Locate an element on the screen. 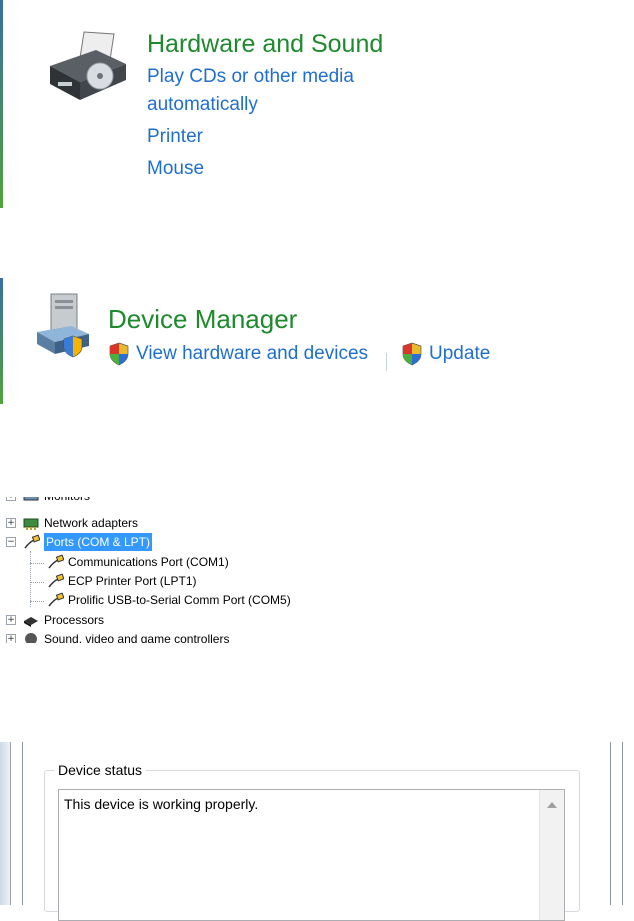  tree-item-com5: Prolific USB-to-Serial Comm Port (COM5) is located at coordinates (168, 600).